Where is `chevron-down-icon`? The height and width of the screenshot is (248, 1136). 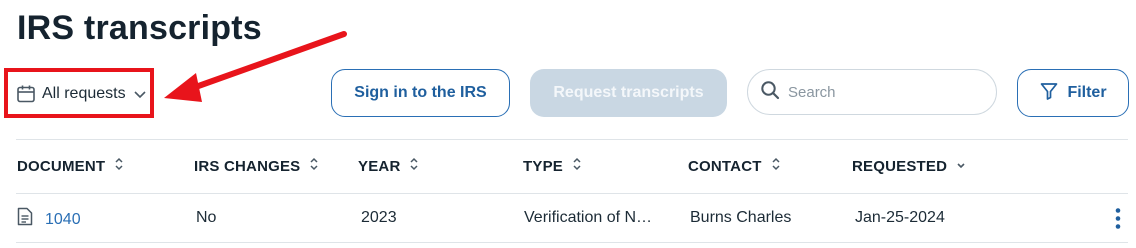
chevron-down-icon is located at coordinates (140, 94).